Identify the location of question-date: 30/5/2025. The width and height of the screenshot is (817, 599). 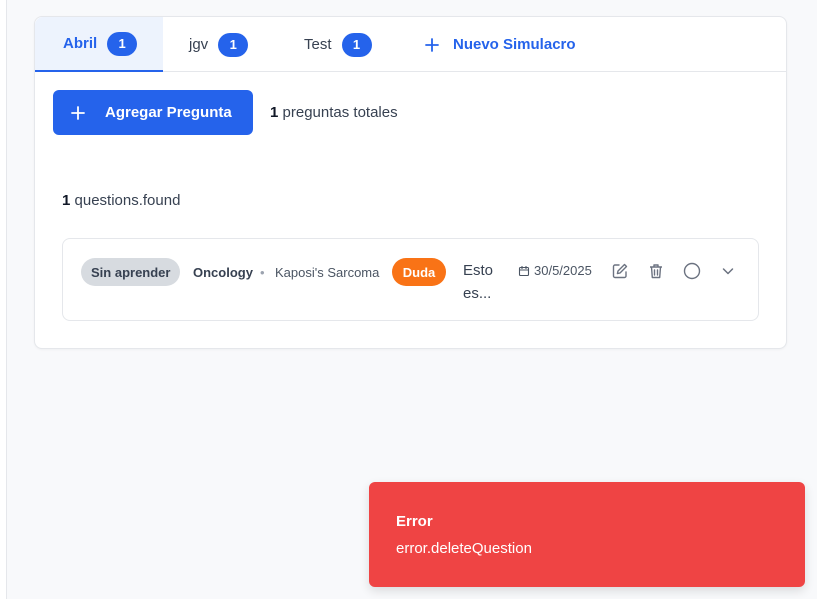
(555, 270).